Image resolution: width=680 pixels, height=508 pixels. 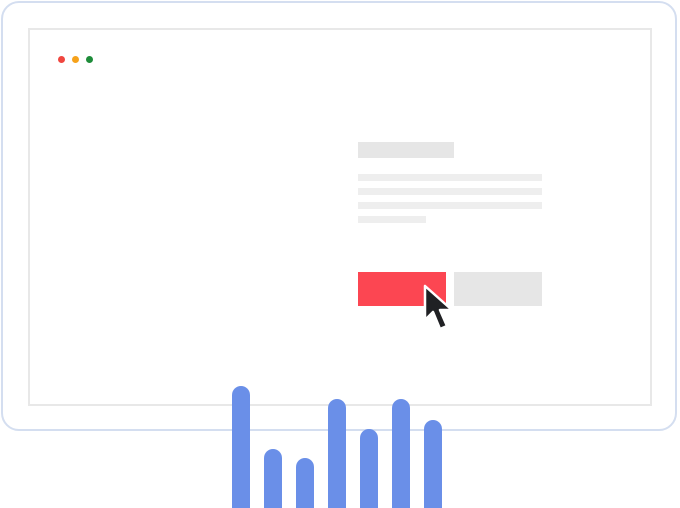 I want to click on window-maximize-dot, so click(x=89, y=59).